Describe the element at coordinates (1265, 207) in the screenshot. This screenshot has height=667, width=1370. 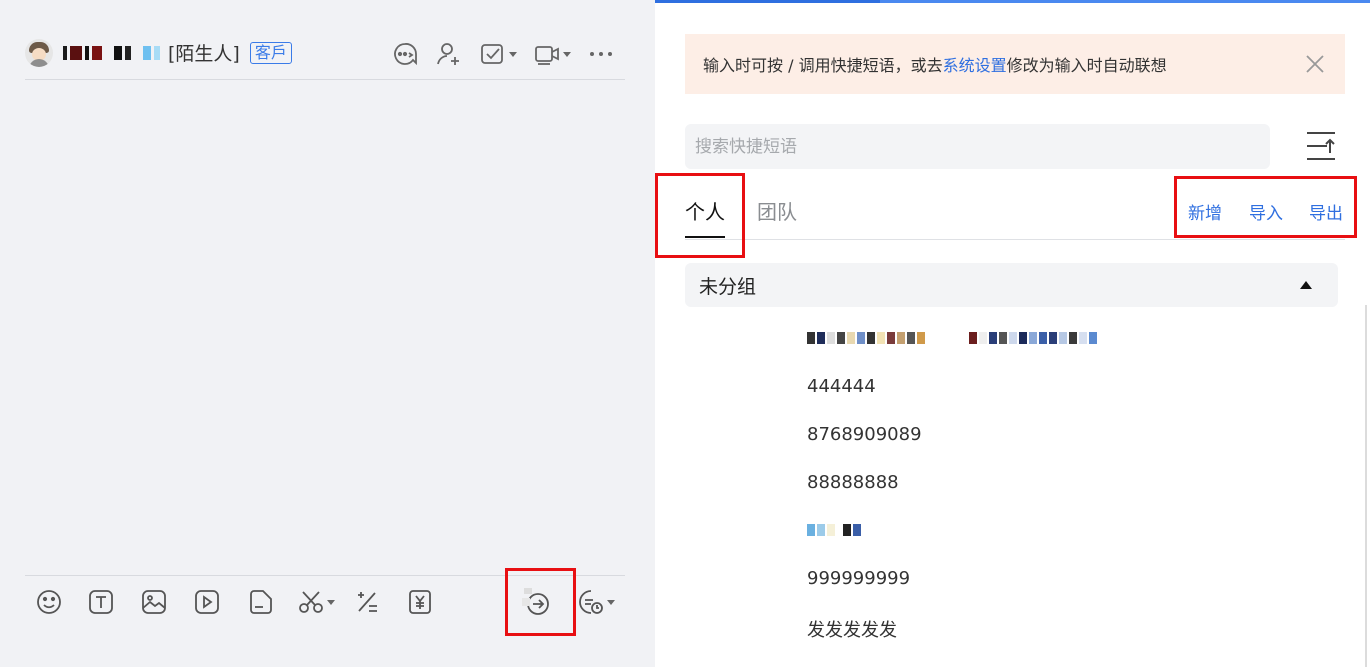
I see `highlight-action-buttons` at that location.